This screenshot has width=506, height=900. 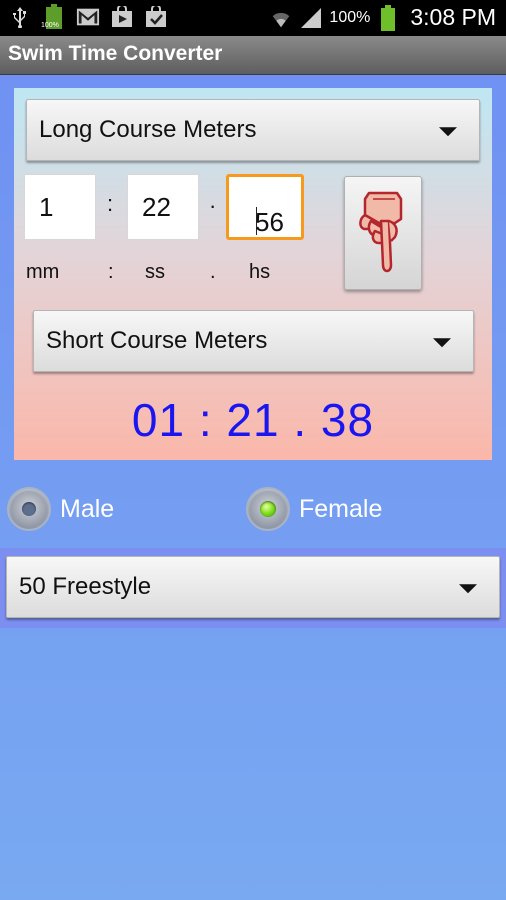 What do you see at coordinates (269, 222) in the screenshot?
I see `hundredths-value: 56` at bounding box center [269, 222].